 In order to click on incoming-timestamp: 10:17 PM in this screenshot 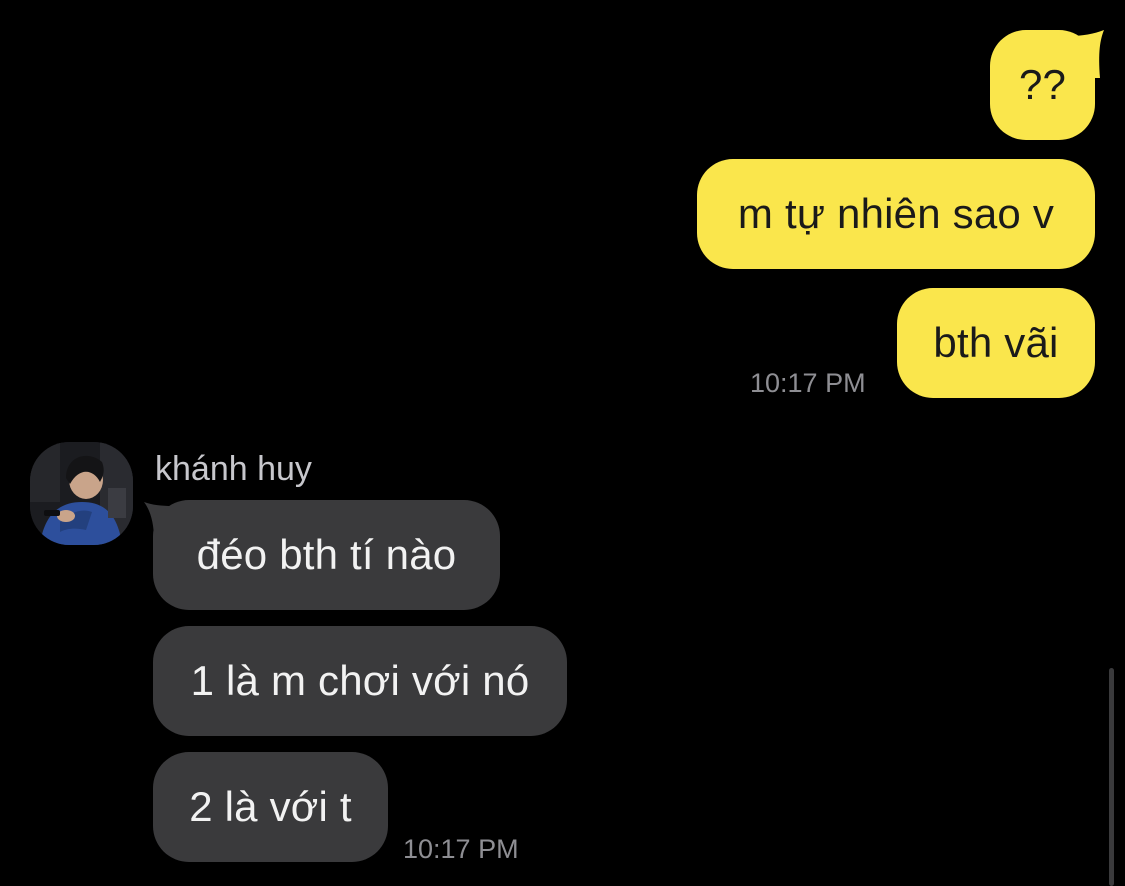, I will do `click(461, 849)`.